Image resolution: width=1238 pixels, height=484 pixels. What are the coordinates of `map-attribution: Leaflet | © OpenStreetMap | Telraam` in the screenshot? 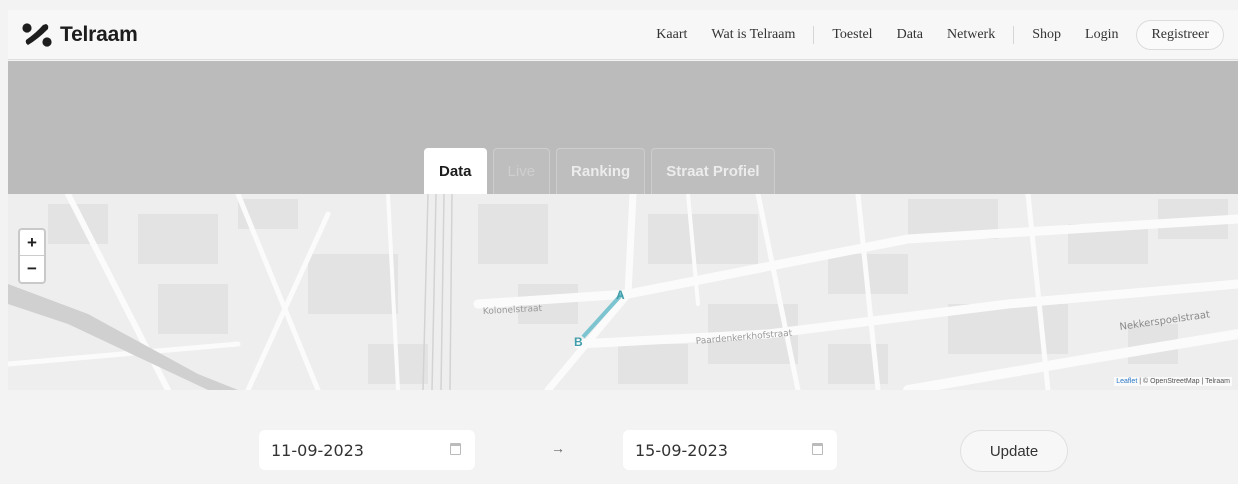 It's located at (1173, 381).